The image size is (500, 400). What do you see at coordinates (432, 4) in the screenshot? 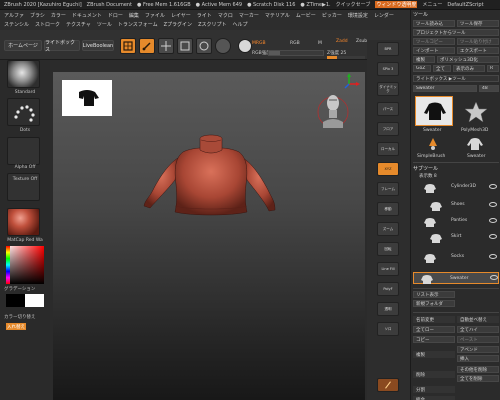
I see `menus-toggle: メニュー` at bounding box center [432, 4].